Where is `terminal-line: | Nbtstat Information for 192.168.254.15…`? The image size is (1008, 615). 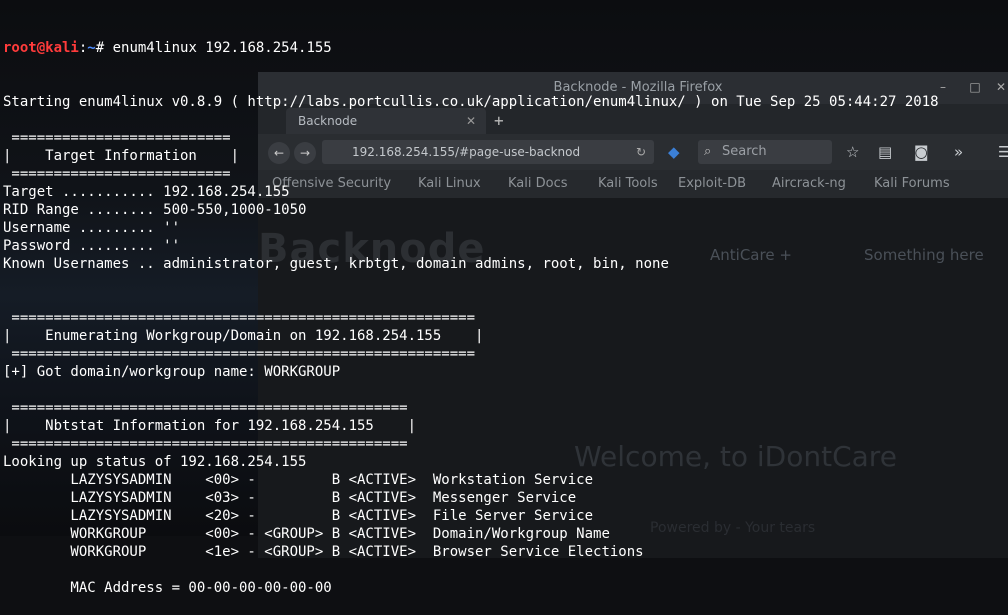 terminal-line: | Nbtstat Information for 192.168.254.15… is located at coordinates (210, 426).